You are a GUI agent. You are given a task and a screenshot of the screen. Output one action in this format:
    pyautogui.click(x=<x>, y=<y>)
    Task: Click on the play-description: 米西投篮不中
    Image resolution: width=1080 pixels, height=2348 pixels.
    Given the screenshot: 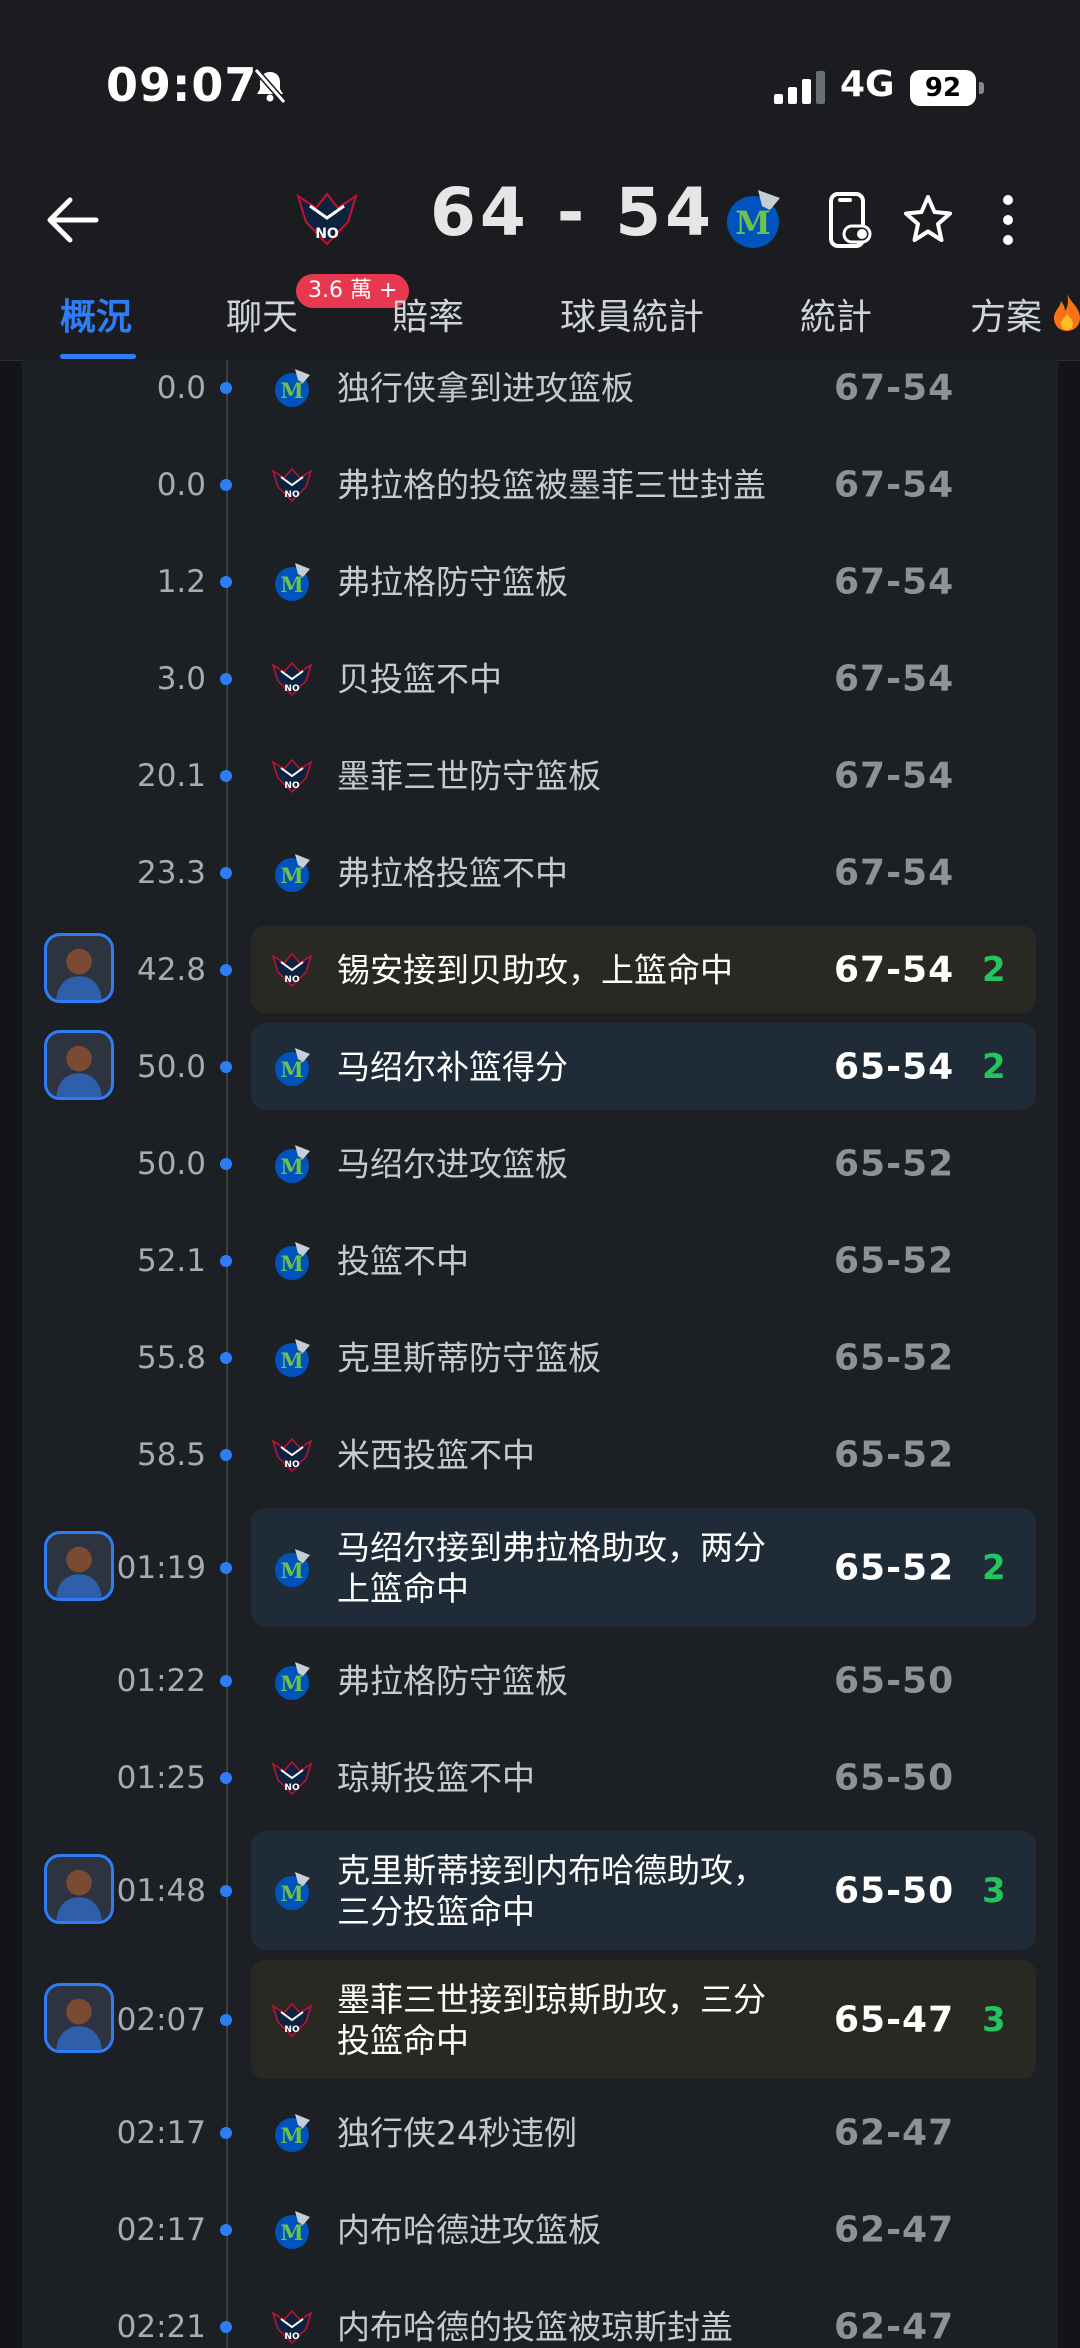 What is the action you would take?
    pyautogui.click(x=436, y=1454)
    